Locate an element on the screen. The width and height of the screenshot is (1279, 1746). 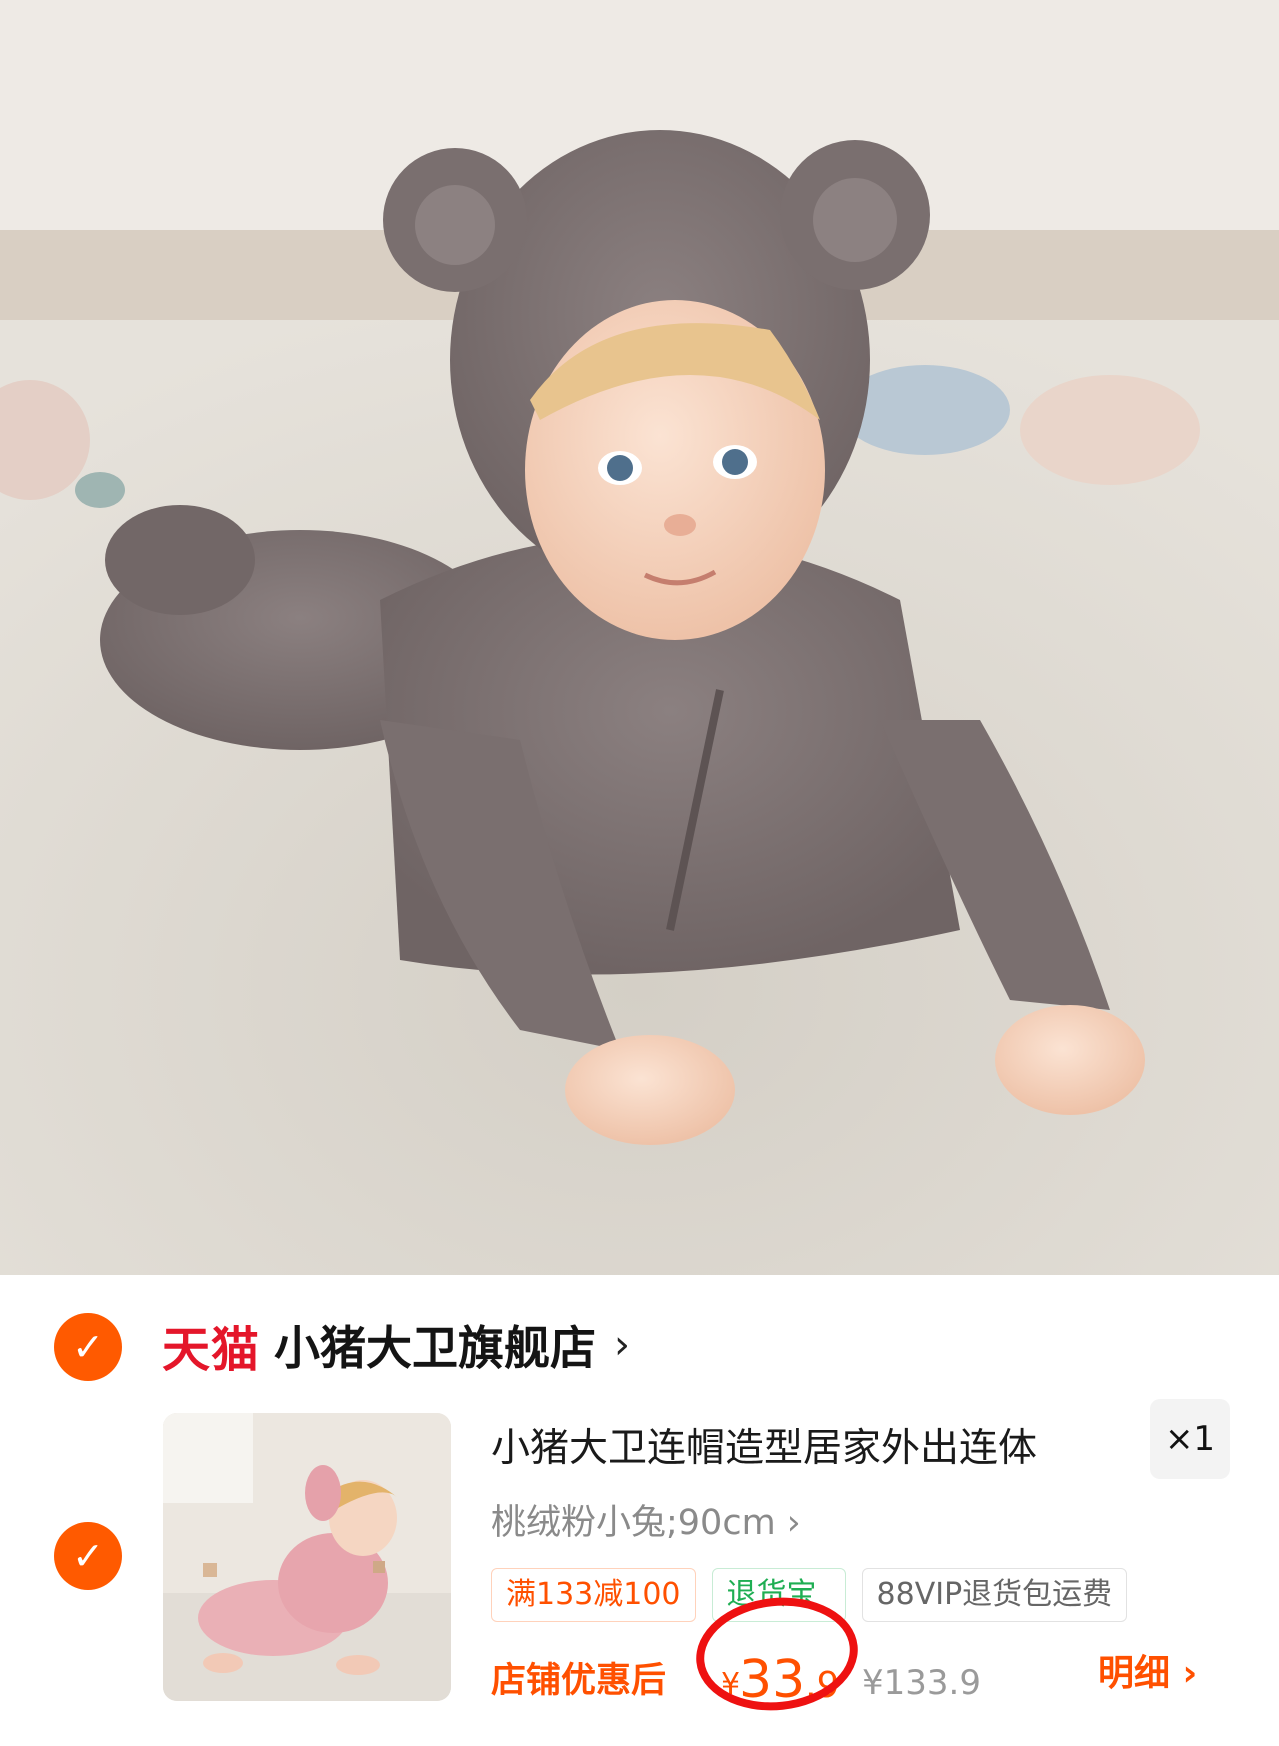
promo-tag-discount: 满133减100 is located at coordinates (593, 1595).